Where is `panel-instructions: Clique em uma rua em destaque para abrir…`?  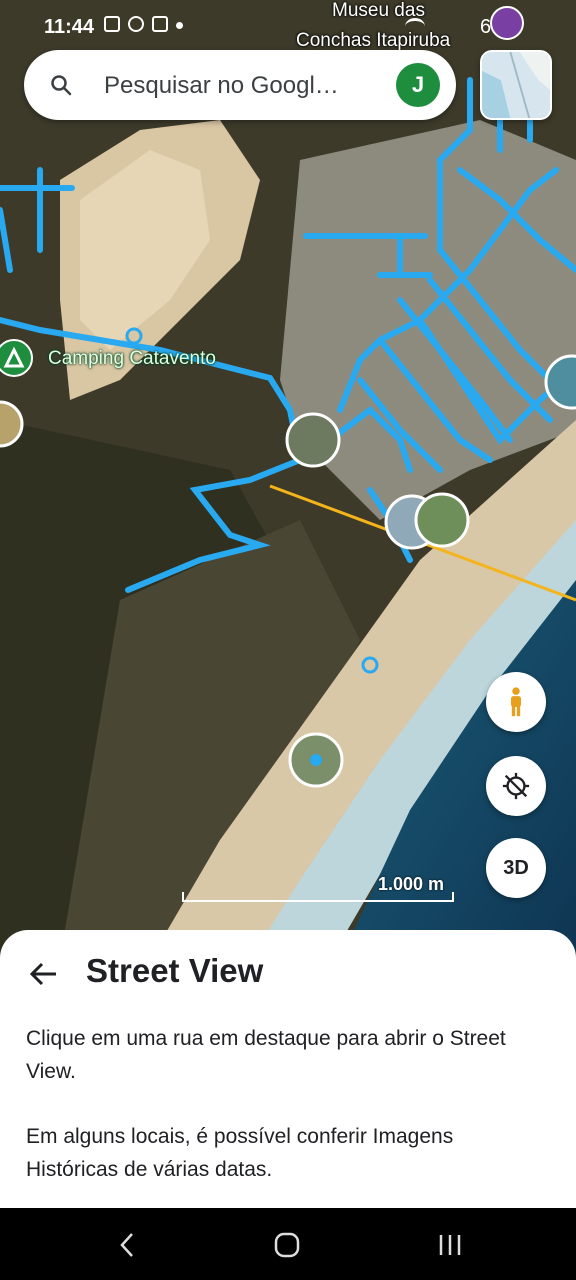 panel-instructions: Clique em uma rua em destaque para abrir… is located at coordinates (266, 1055).